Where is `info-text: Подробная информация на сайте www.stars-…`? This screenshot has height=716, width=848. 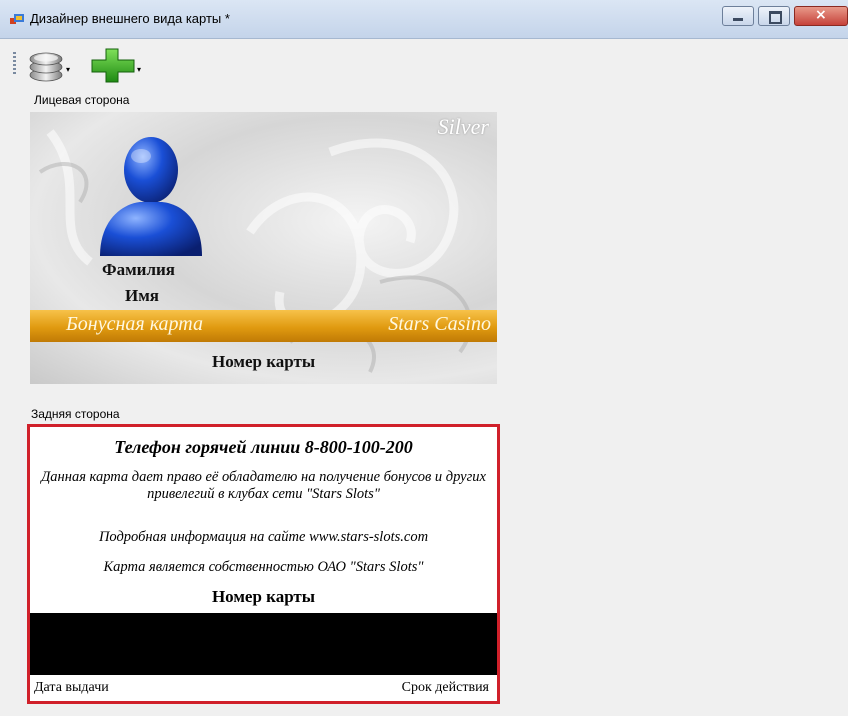 info-text: Подробная информация на сайте www.stars-… is located at coordinates (263, 537).